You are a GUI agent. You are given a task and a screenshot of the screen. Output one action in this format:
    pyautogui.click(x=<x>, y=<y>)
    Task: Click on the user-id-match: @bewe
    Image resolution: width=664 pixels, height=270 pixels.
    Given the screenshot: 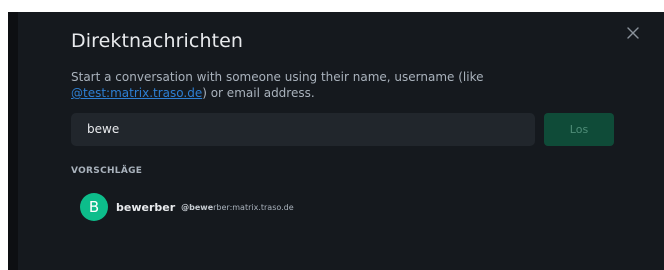 What is the action you would take?
    pyautogui.click(x=197, y=207)
    